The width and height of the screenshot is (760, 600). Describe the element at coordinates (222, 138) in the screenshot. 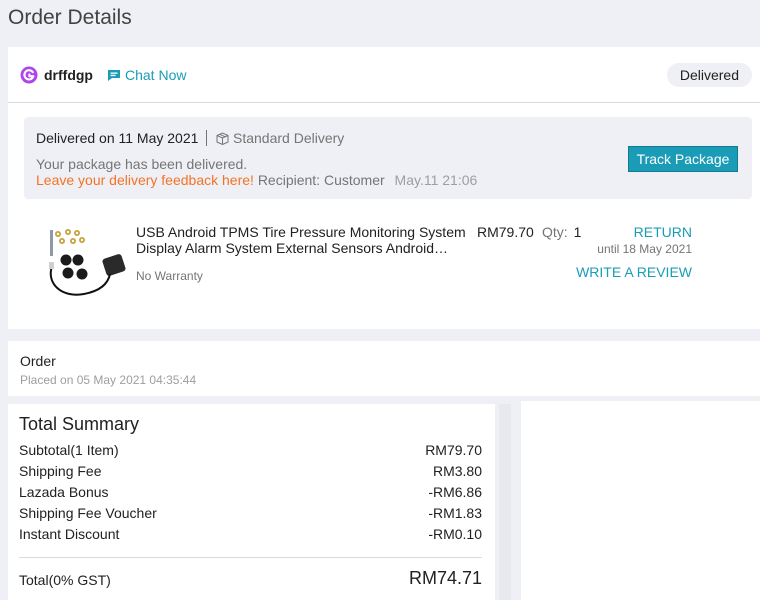

I see `package-box-icon` at that location.